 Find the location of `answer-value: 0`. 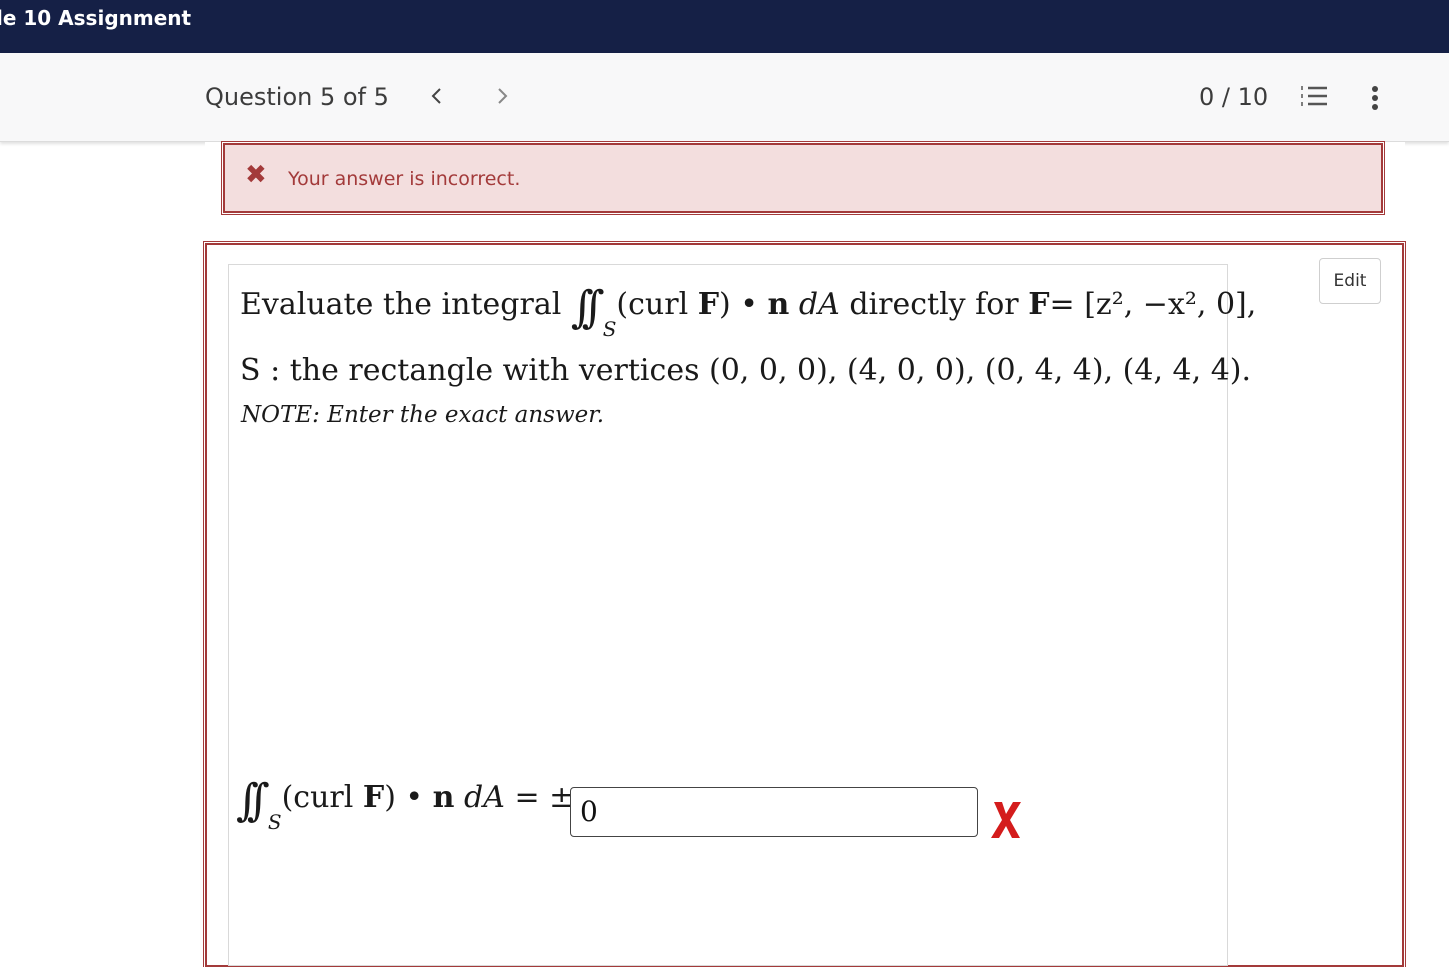

answer-value: 0 is located at coordinates (589, 811).